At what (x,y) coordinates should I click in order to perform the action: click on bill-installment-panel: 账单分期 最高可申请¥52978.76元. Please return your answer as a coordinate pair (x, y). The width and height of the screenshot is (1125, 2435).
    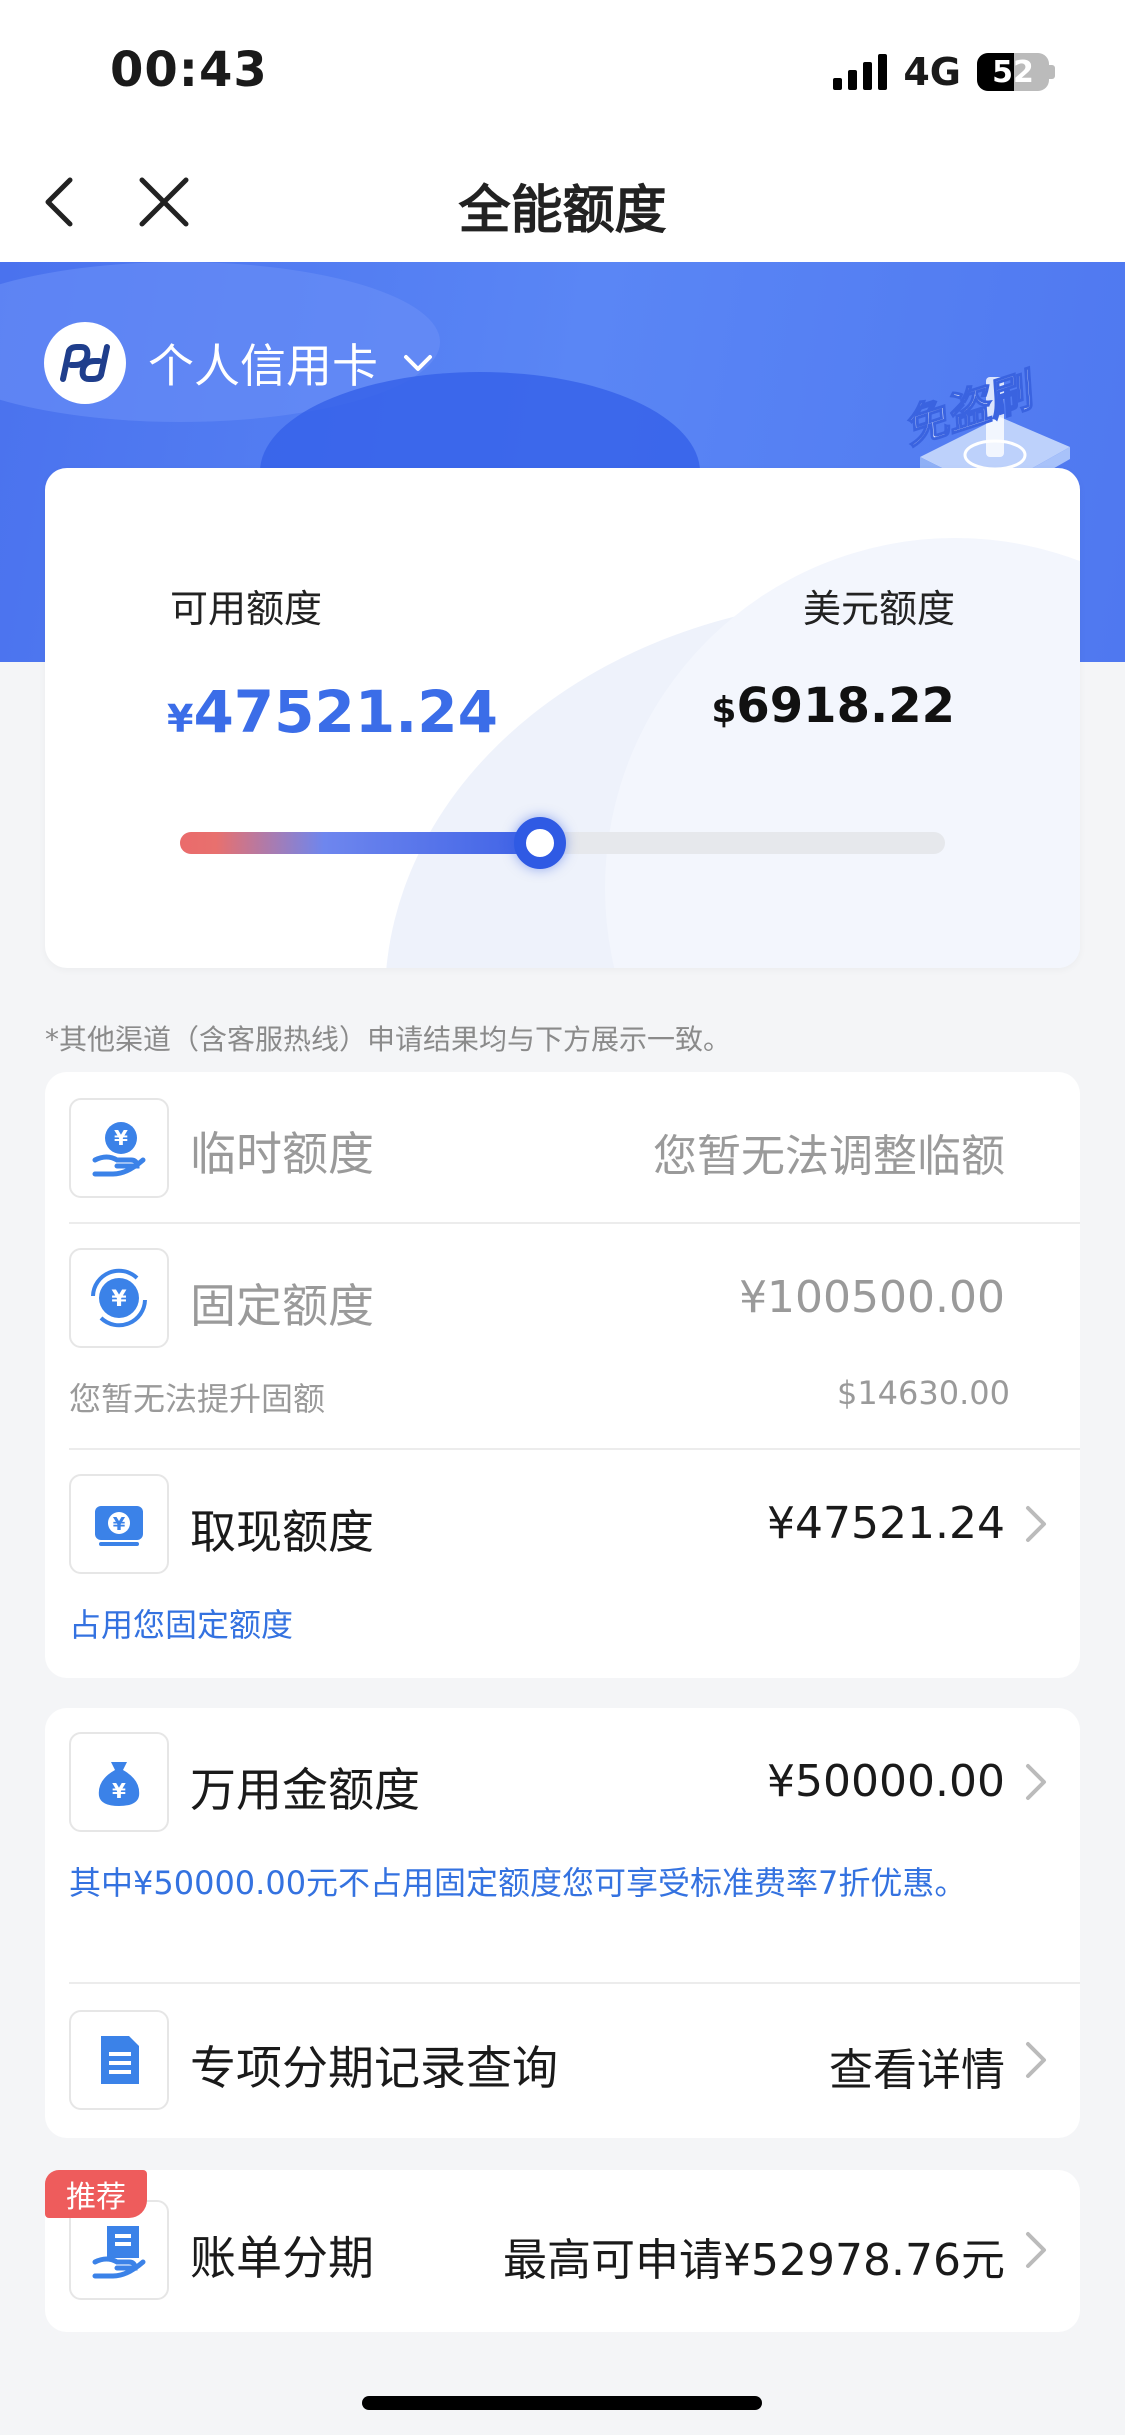
    Looking at the image, I should click on (562, 2251).